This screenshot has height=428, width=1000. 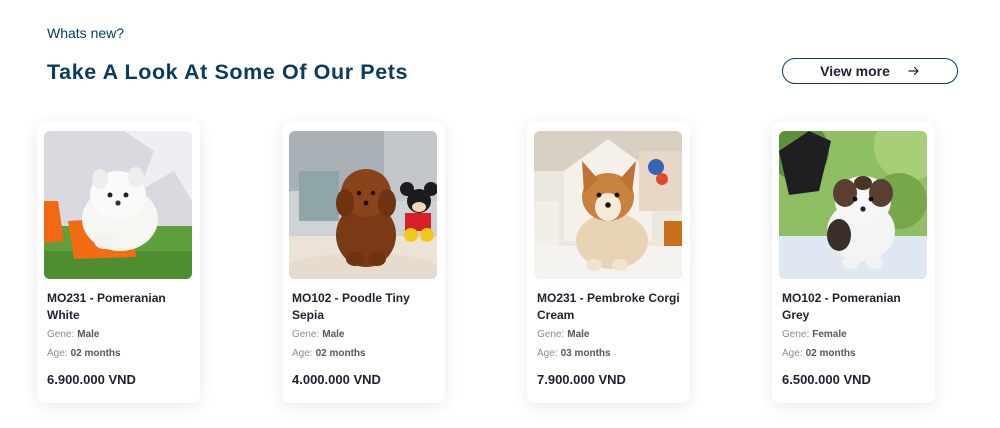 I want to click on pet-photo-pomeranian-grey, so click(x=853, y=205).